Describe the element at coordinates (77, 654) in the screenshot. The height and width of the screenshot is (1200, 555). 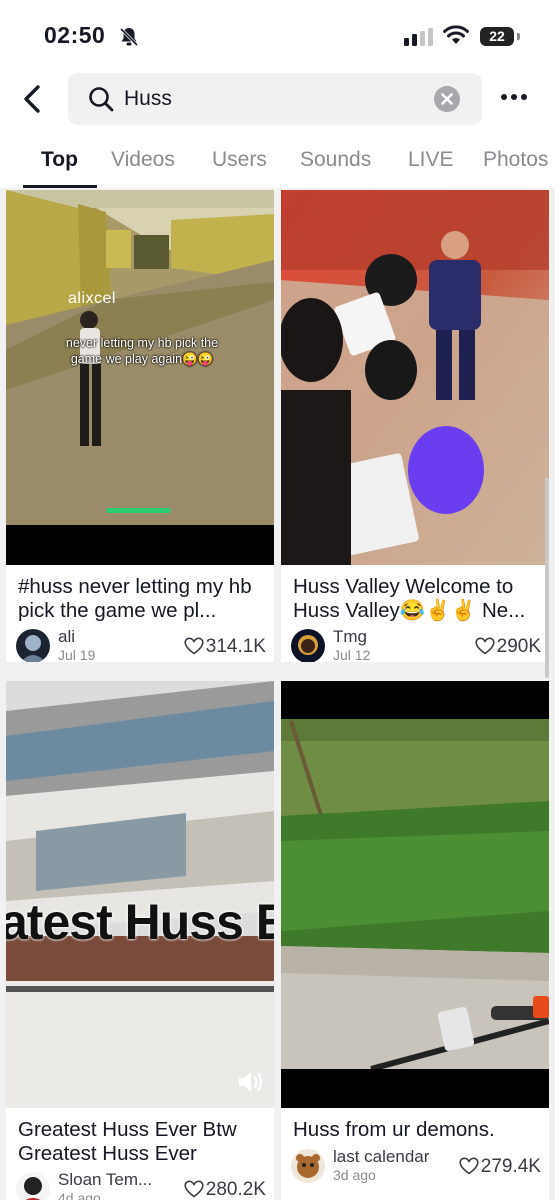
I see `post-date: Jul 19` at that location.